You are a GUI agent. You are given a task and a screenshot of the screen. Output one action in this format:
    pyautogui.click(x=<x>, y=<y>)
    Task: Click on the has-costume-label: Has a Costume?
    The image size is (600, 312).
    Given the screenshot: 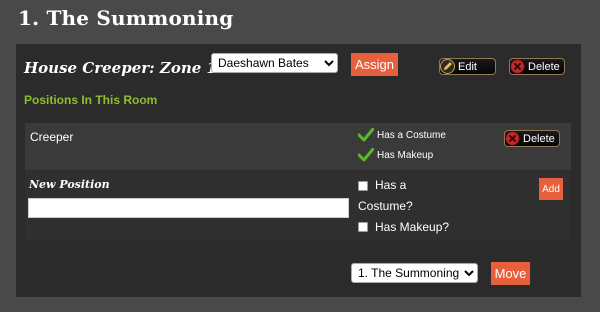 What is the action you would take?
    pyautogui.click(x=385, y=195)
    